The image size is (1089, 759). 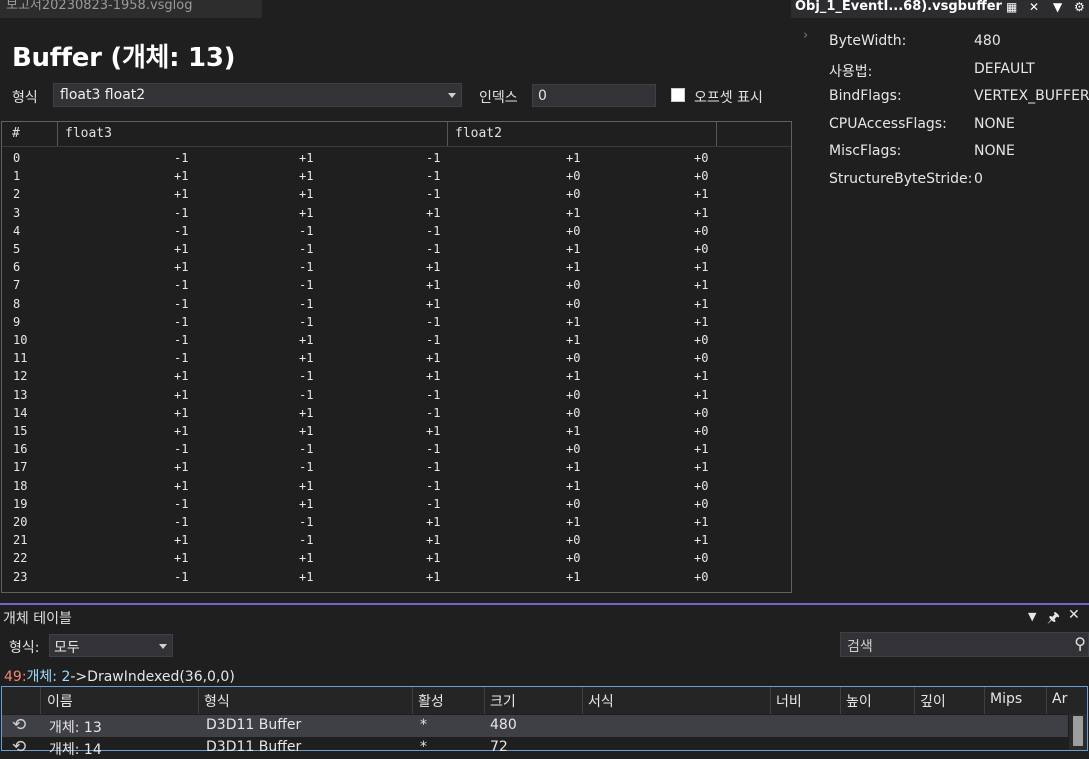 What do you see at coordinates (499, 747) in the screenshot?
I see `table-cell-size: 72` at bounding box center [499, 747].